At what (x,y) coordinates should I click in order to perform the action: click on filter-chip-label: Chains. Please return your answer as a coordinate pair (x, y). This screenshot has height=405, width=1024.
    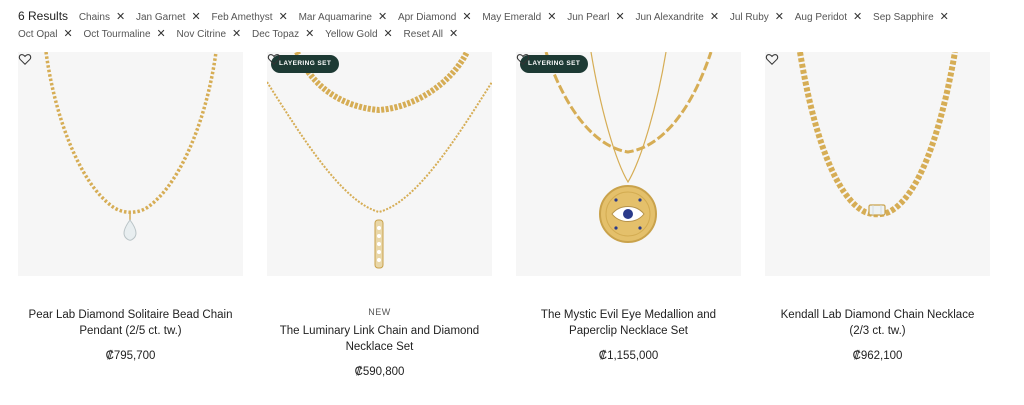
    Looking at the image, I should click on (94, 17).